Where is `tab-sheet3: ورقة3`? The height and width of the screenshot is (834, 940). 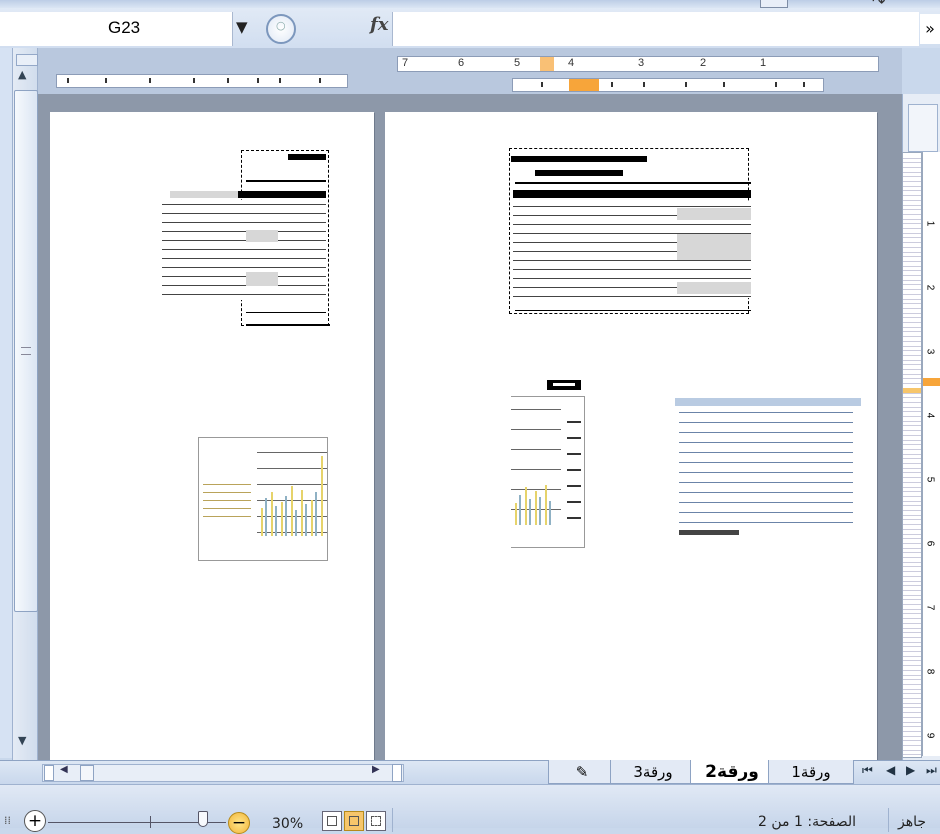 tab-sheet3: ورقة3 is located at coordinates (653, 772).